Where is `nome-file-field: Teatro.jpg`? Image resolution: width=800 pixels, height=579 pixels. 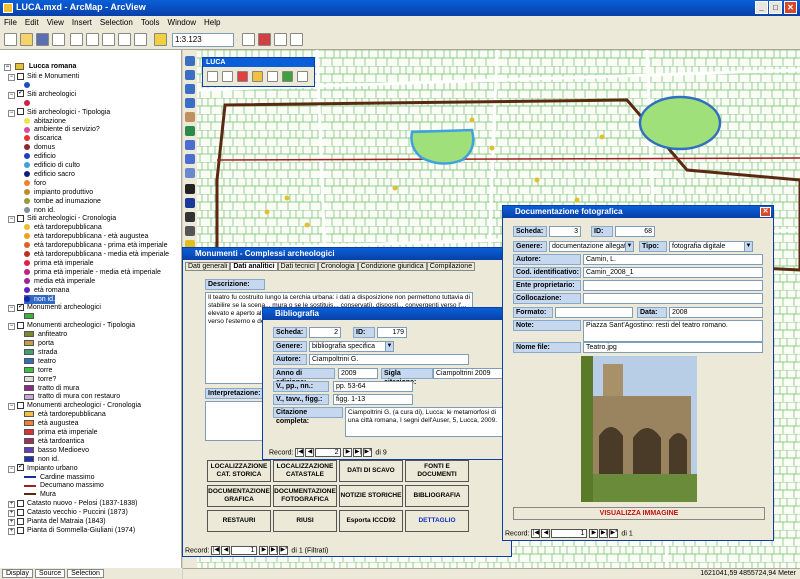 nome-file-field: Teatro.jpg is located at coordinates (673, 347).